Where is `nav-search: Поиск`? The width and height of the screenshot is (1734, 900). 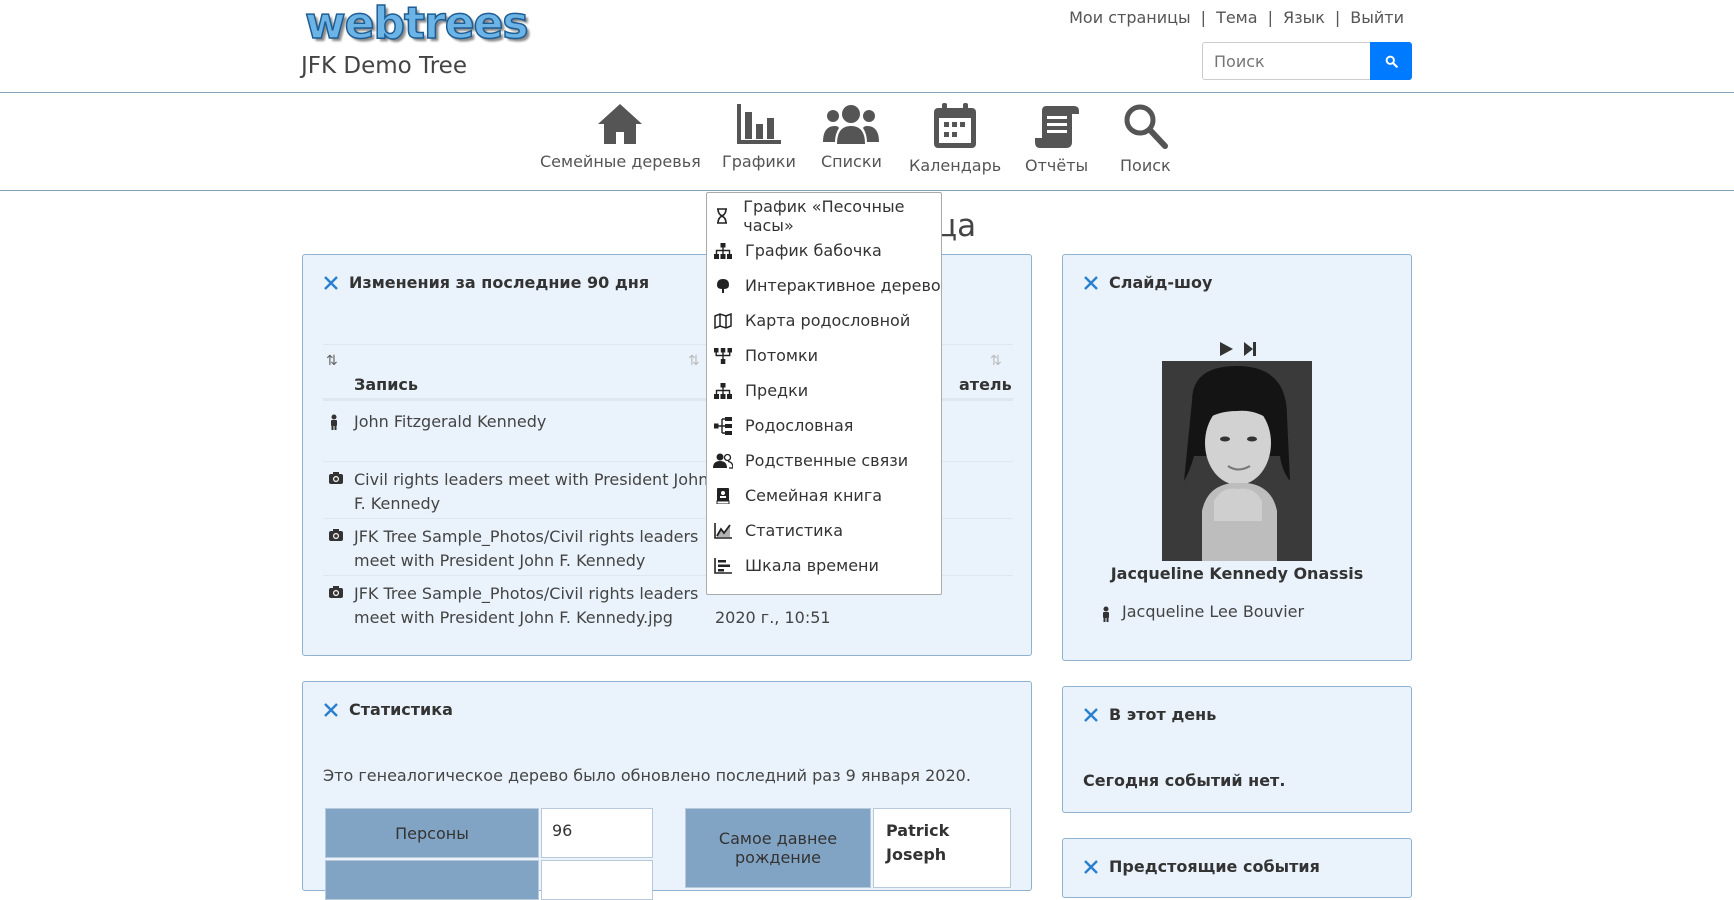
nav-search: Поиск is located at coordinates (1145, 138).